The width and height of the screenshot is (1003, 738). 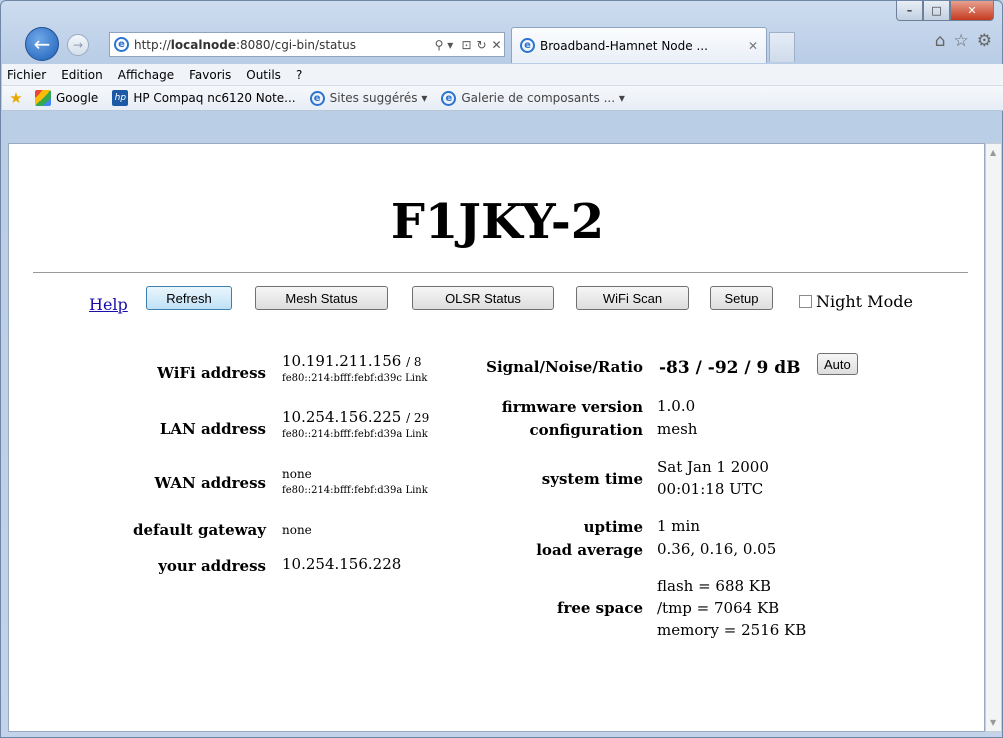 I want to click on lan-address-label: LAN address, so click(x=212, y=429).